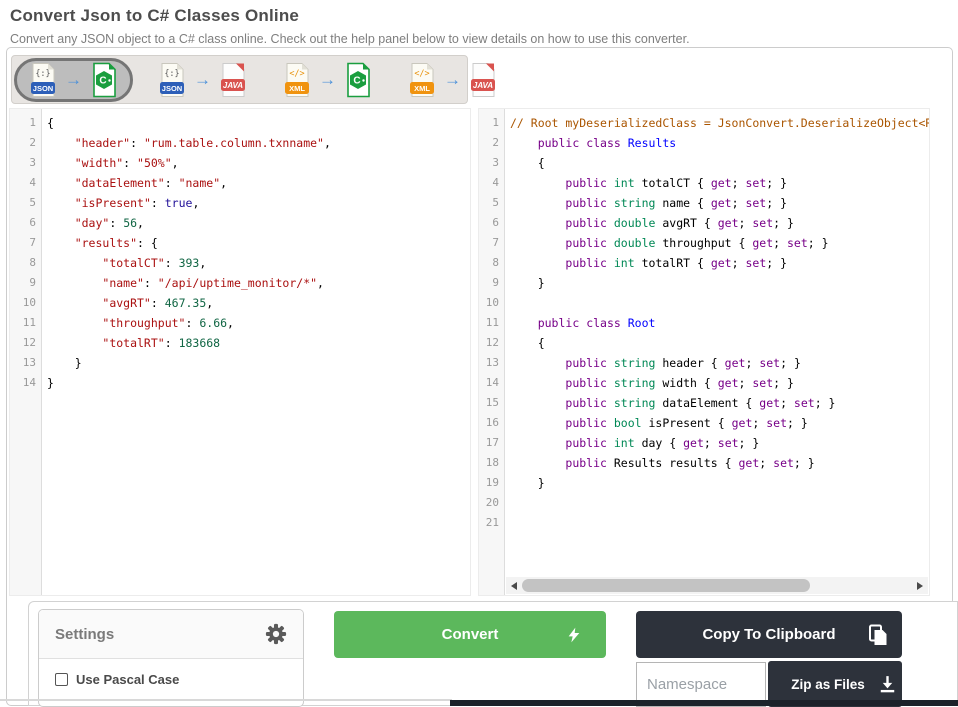 The image size is (958, 707). What do you see at coordinates (769, 634) in the screenshot?
I see `copy-to-clipboard-button: Copy To Clipboard` at bounding box center [769, 634].